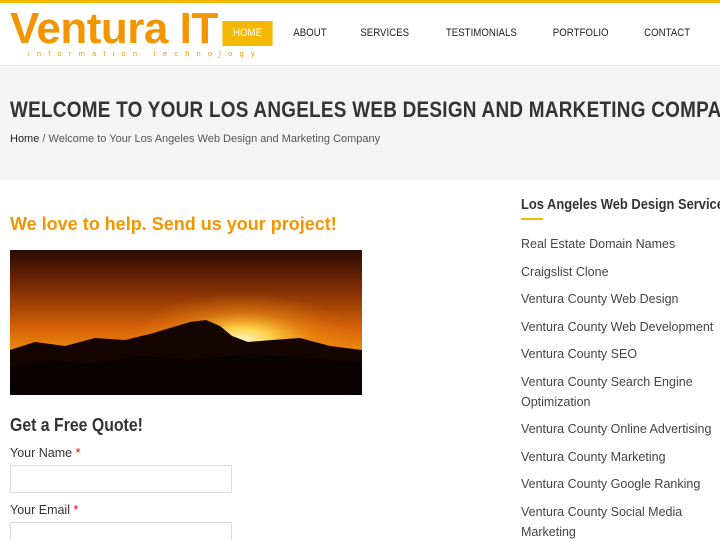  What do you see at coordinates (45, 453) in the screenshot?
I see `name-field-label: Your Name *` at bounding box center [45, 453].